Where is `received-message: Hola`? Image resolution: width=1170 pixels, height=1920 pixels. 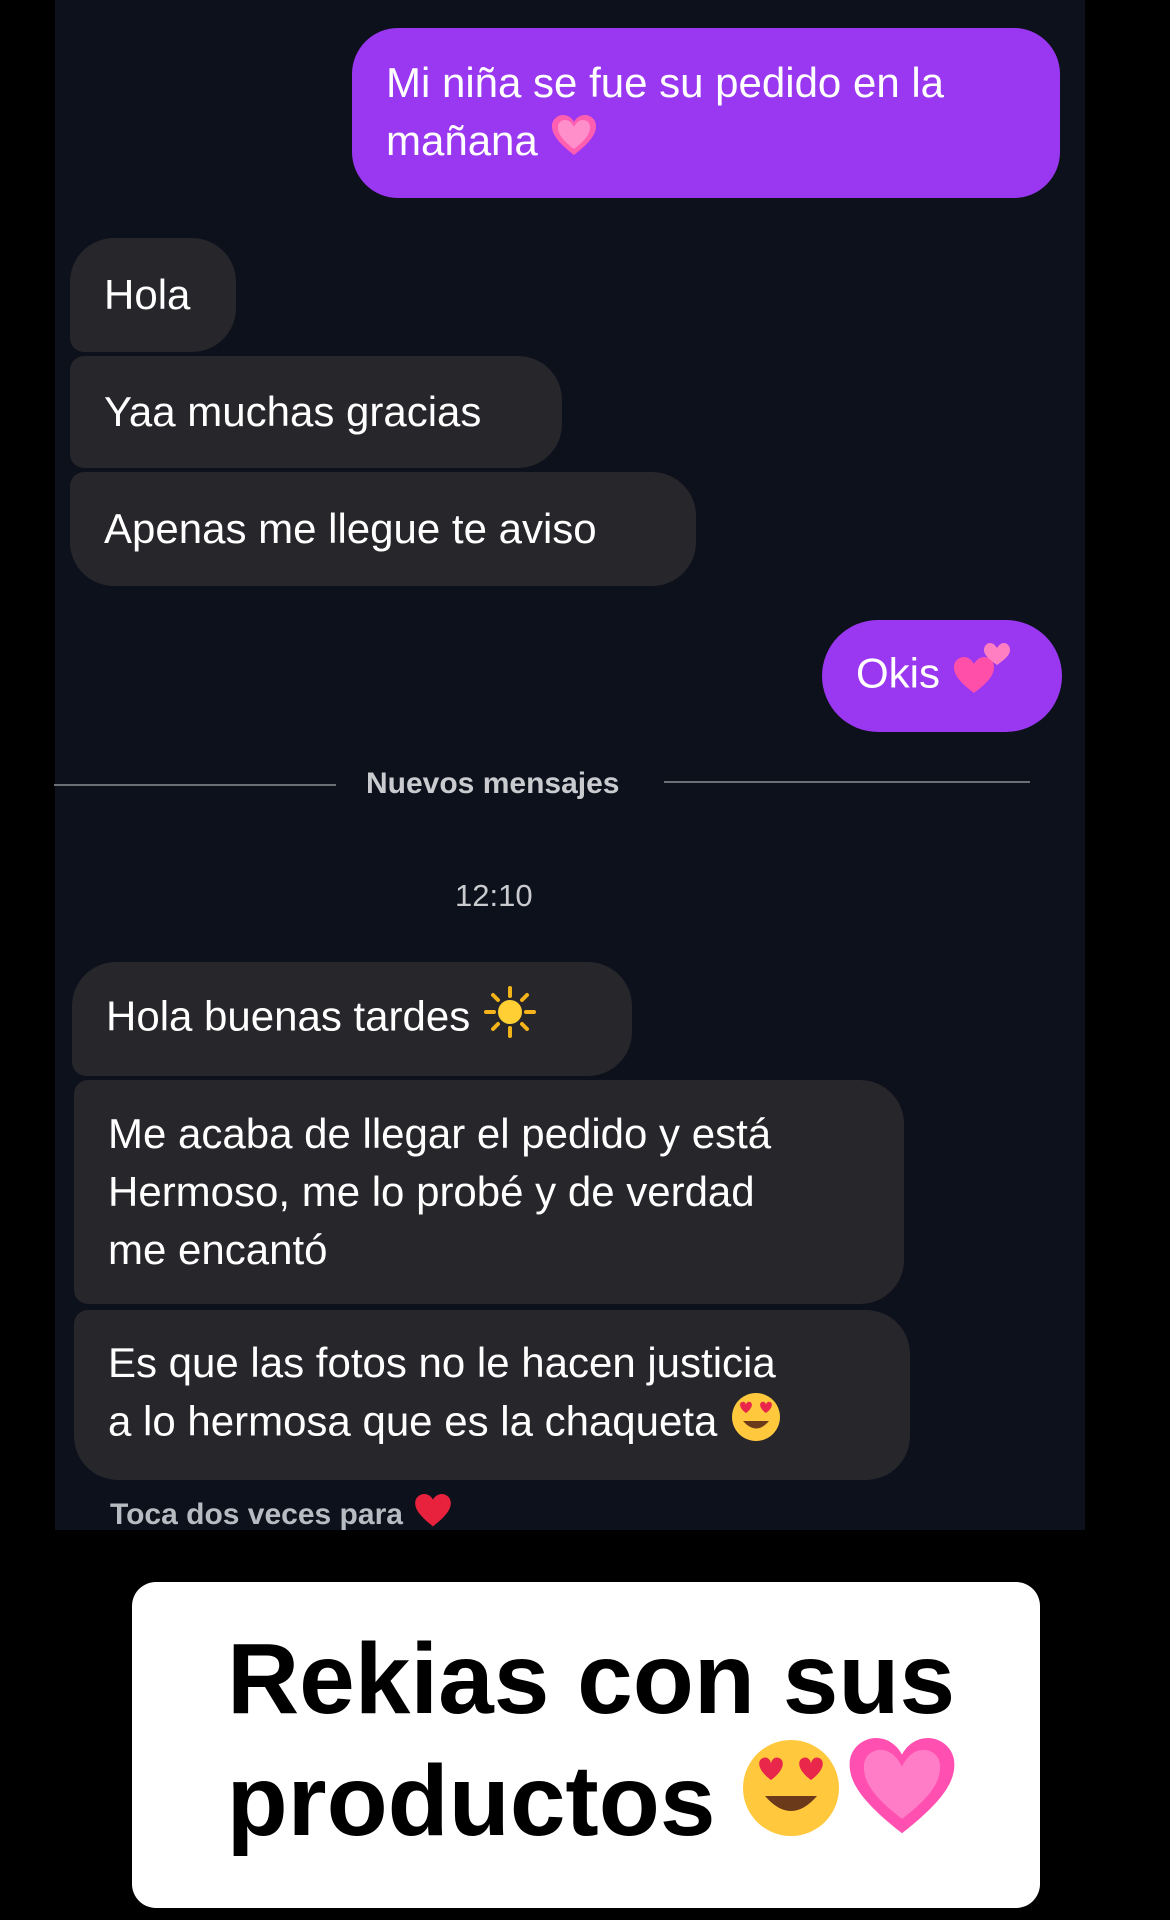 received-message: Hola is located at coordinates (153, 295).